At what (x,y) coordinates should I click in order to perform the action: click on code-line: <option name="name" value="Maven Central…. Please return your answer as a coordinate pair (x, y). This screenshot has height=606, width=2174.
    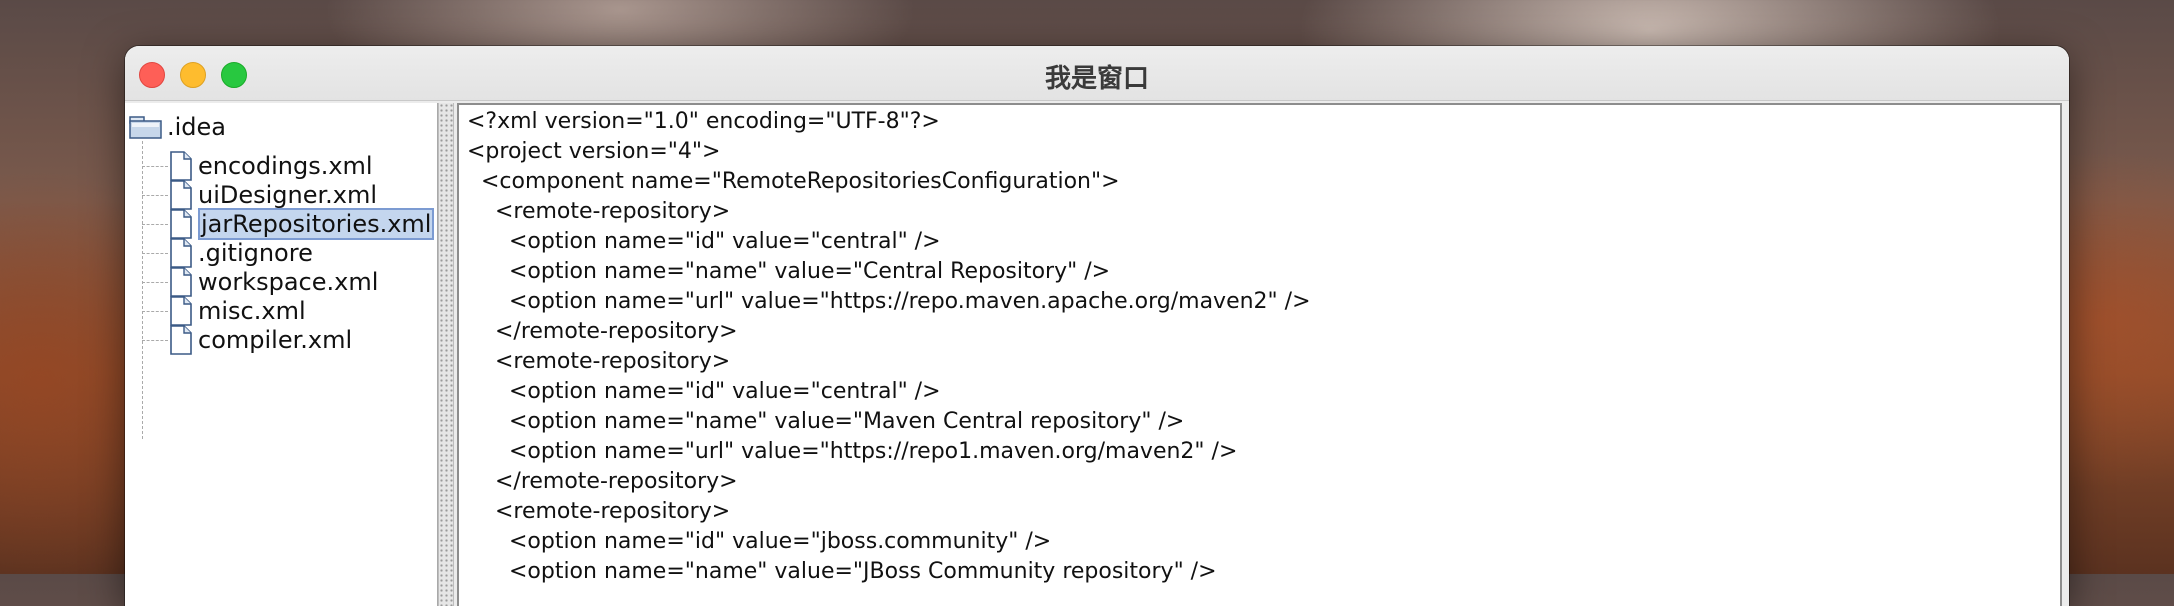
    Looking at the image, I should click on (826, 421).